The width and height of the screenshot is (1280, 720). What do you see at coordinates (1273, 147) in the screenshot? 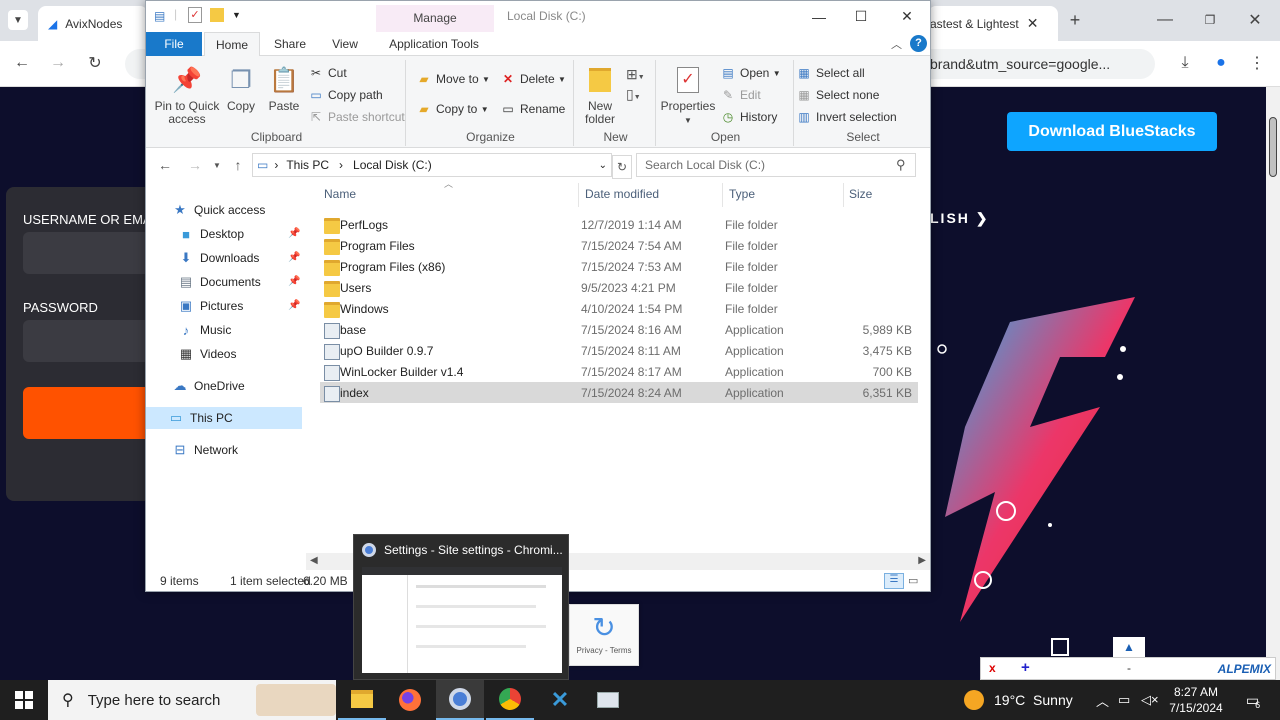
I see `scrollbar-thumb` at bounding box center [1273, 147].